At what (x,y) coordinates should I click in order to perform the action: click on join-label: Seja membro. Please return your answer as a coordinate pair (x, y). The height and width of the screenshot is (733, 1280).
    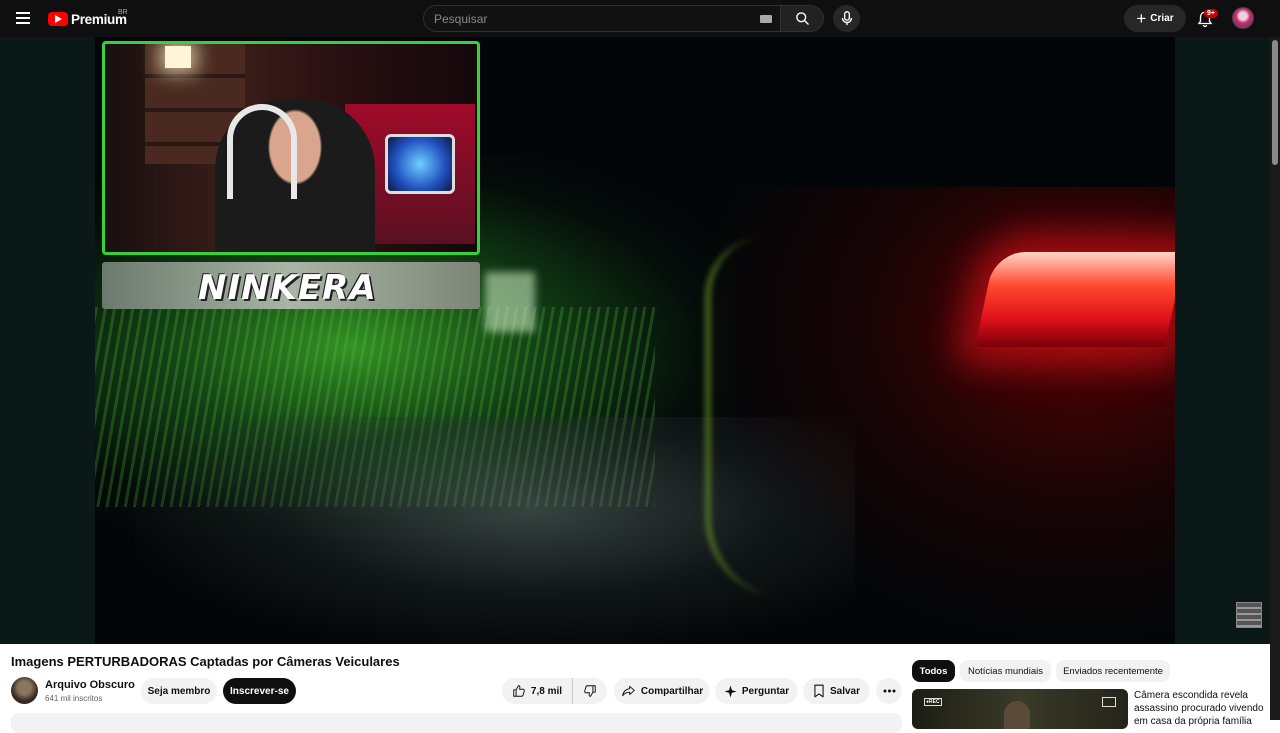
    Looking at the image, I should click on (179, 691).